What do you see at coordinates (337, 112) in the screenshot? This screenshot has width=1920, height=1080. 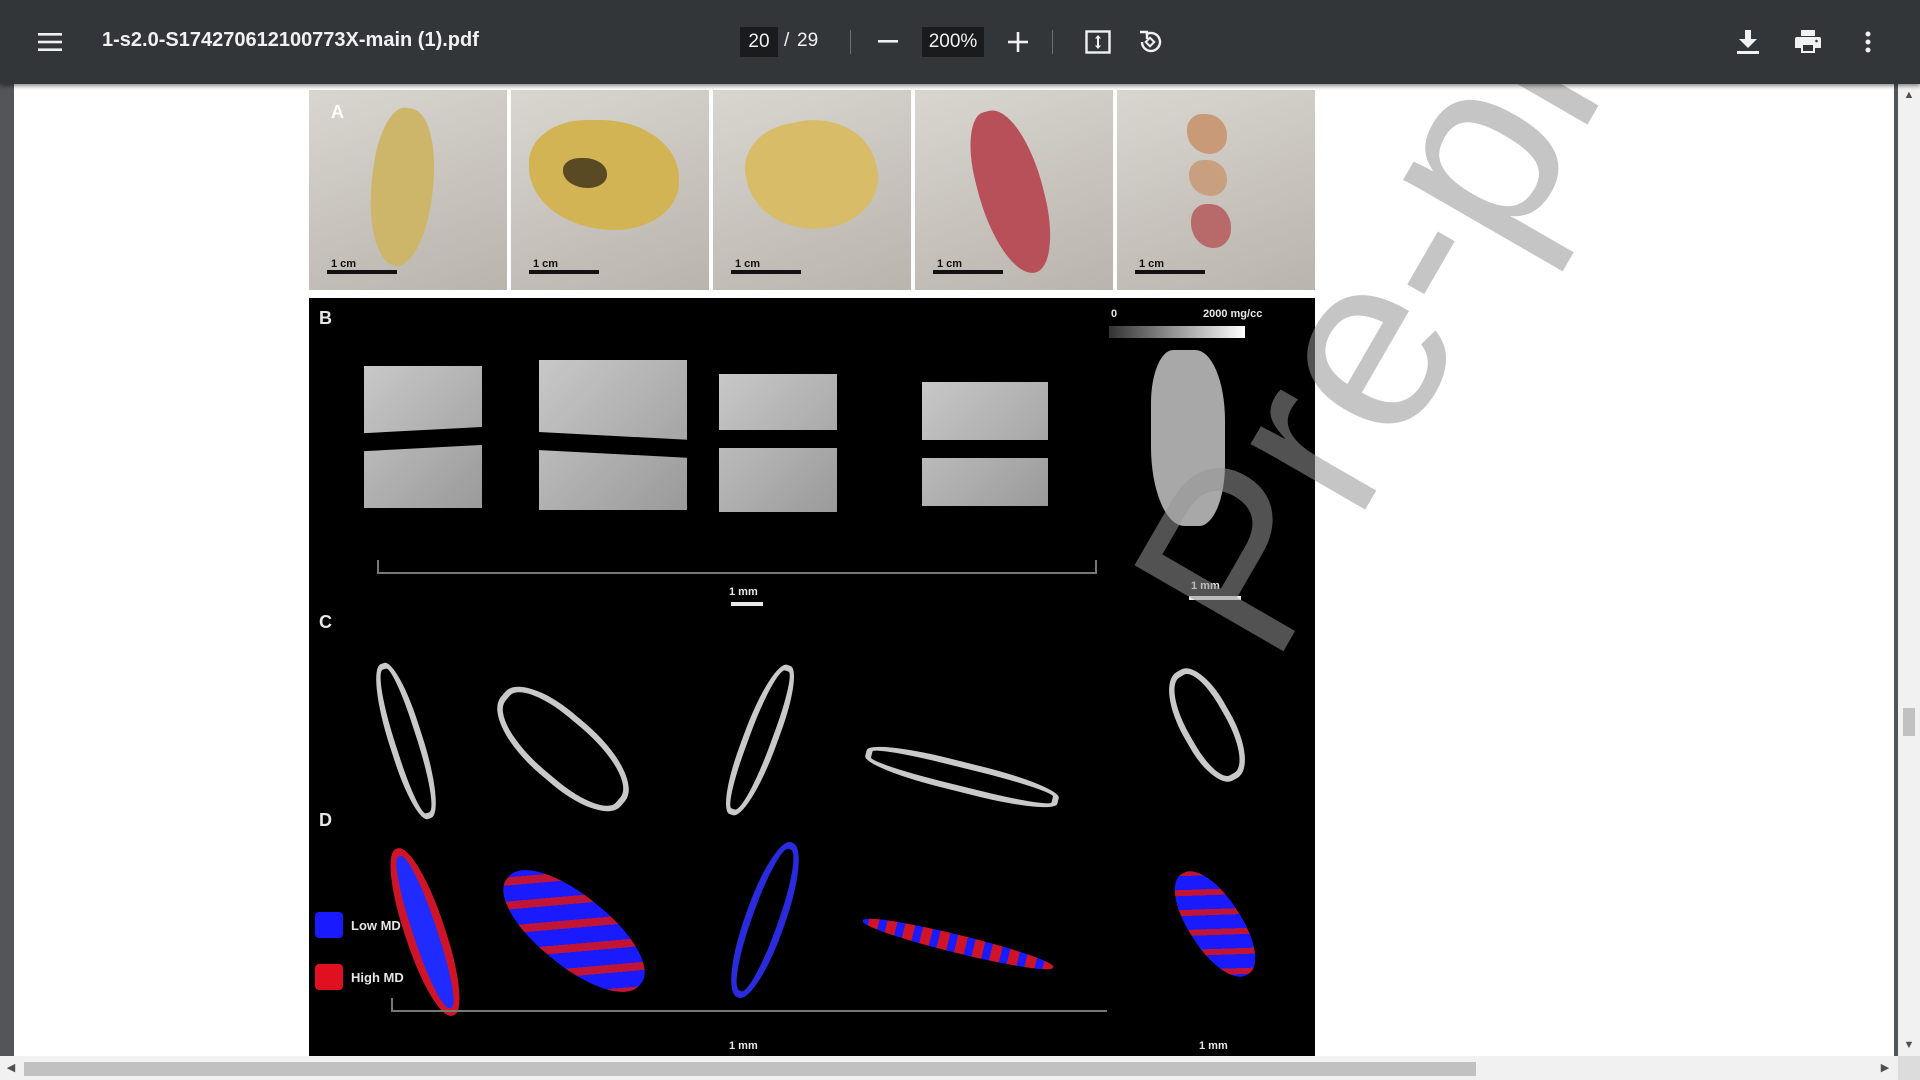 I see `panel-a-letter: A` at bounding box center [337, 112].